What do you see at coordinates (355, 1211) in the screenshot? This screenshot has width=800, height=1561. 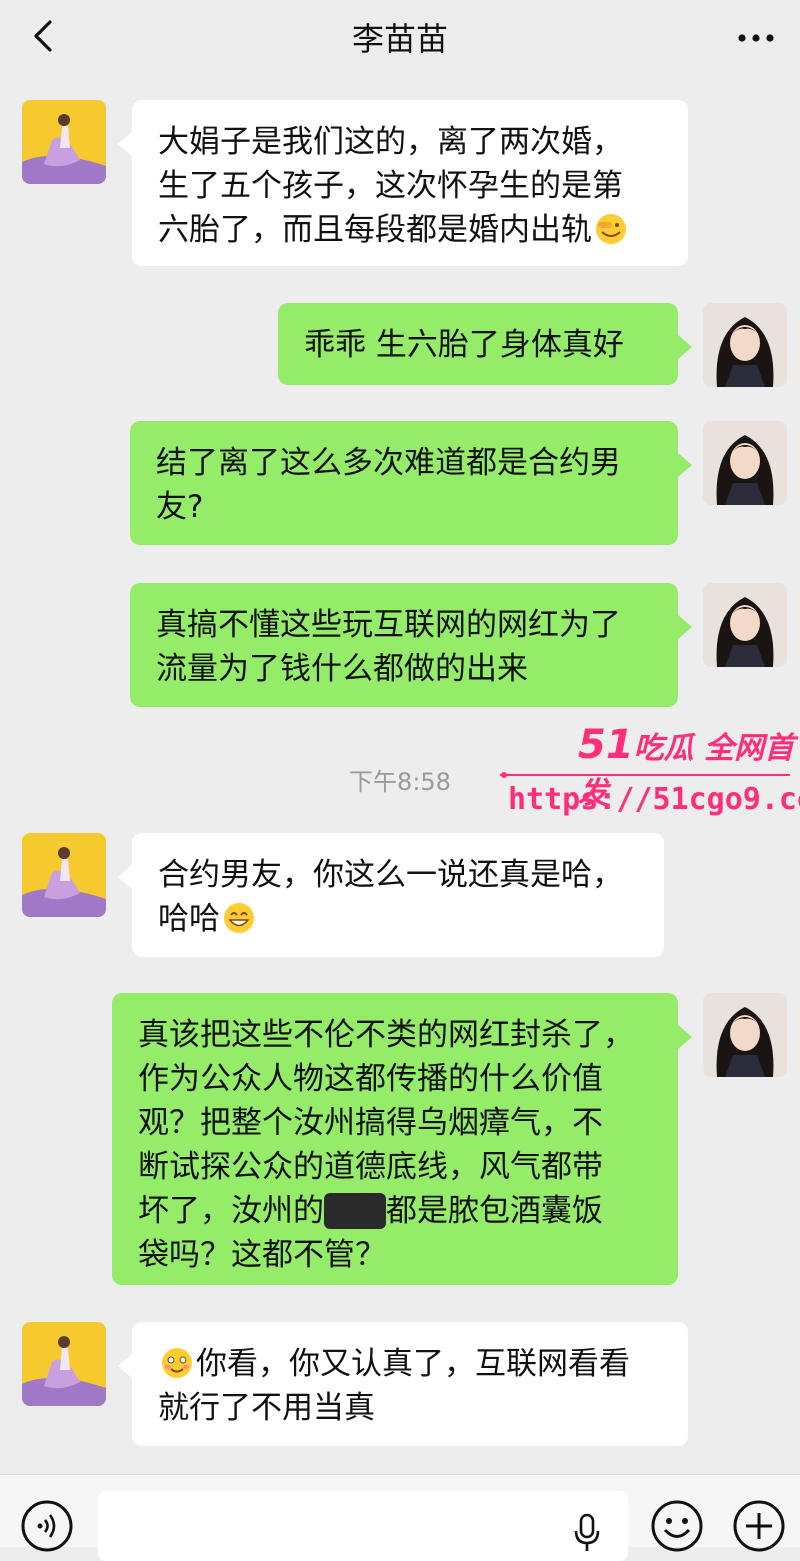 I see `censored-text: 文旅` at bounding box center [355, 1211].